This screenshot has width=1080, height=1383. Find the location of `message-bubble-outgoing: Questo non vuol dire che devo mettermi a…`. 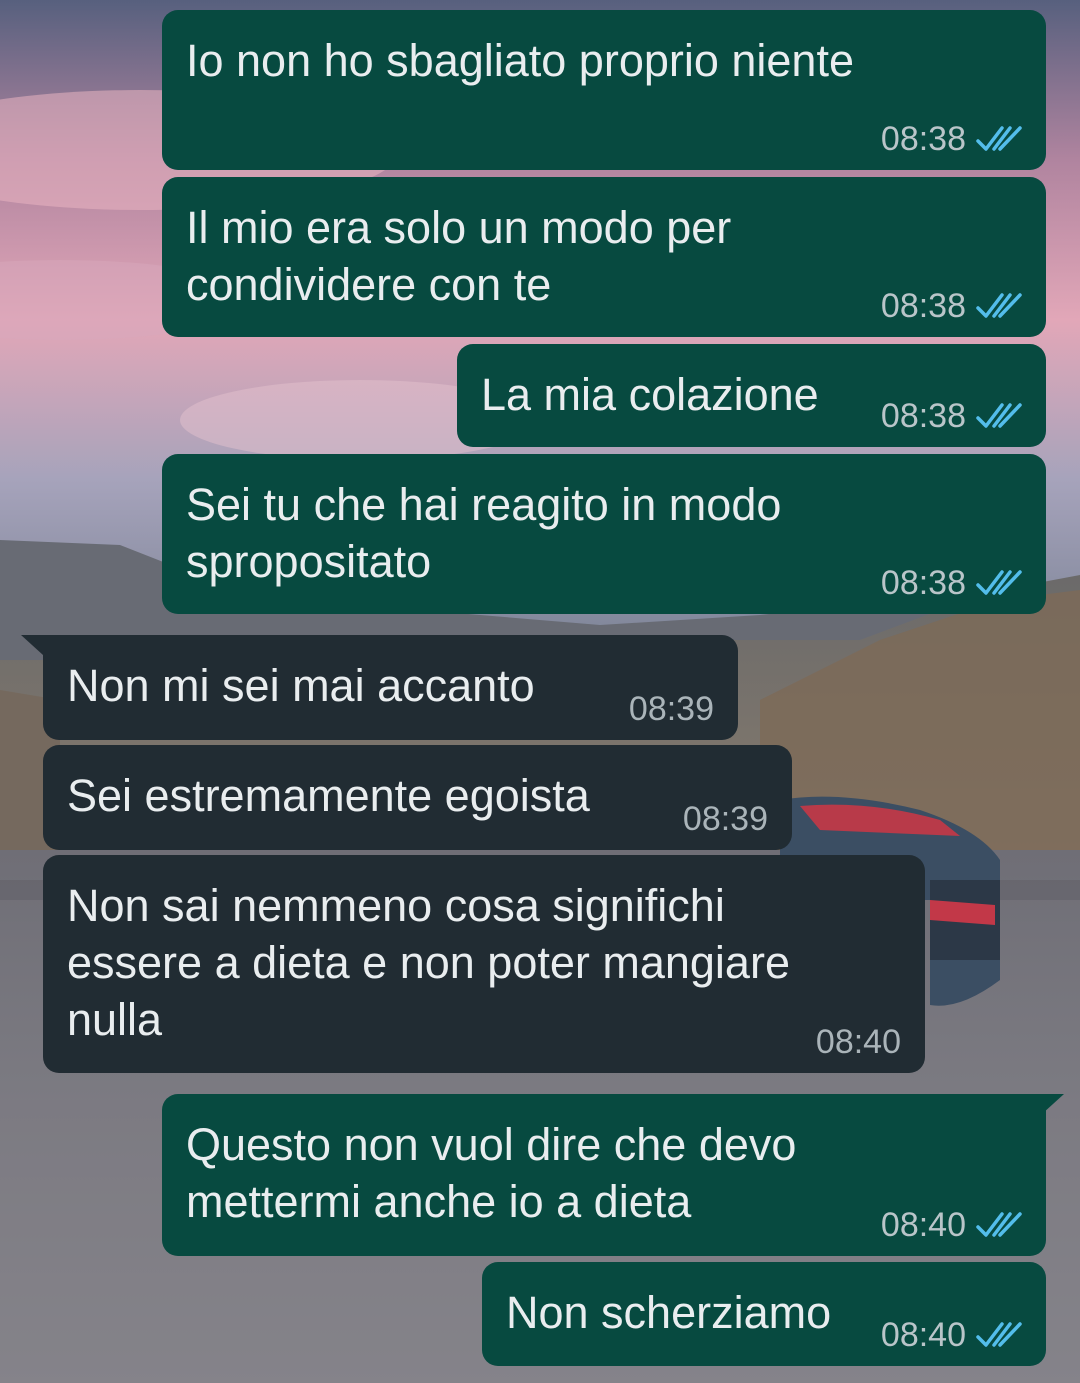

message-bubble-outgoing: Questo non vuol dire che devo mettermi a… is located at coordinates (613, 1175).